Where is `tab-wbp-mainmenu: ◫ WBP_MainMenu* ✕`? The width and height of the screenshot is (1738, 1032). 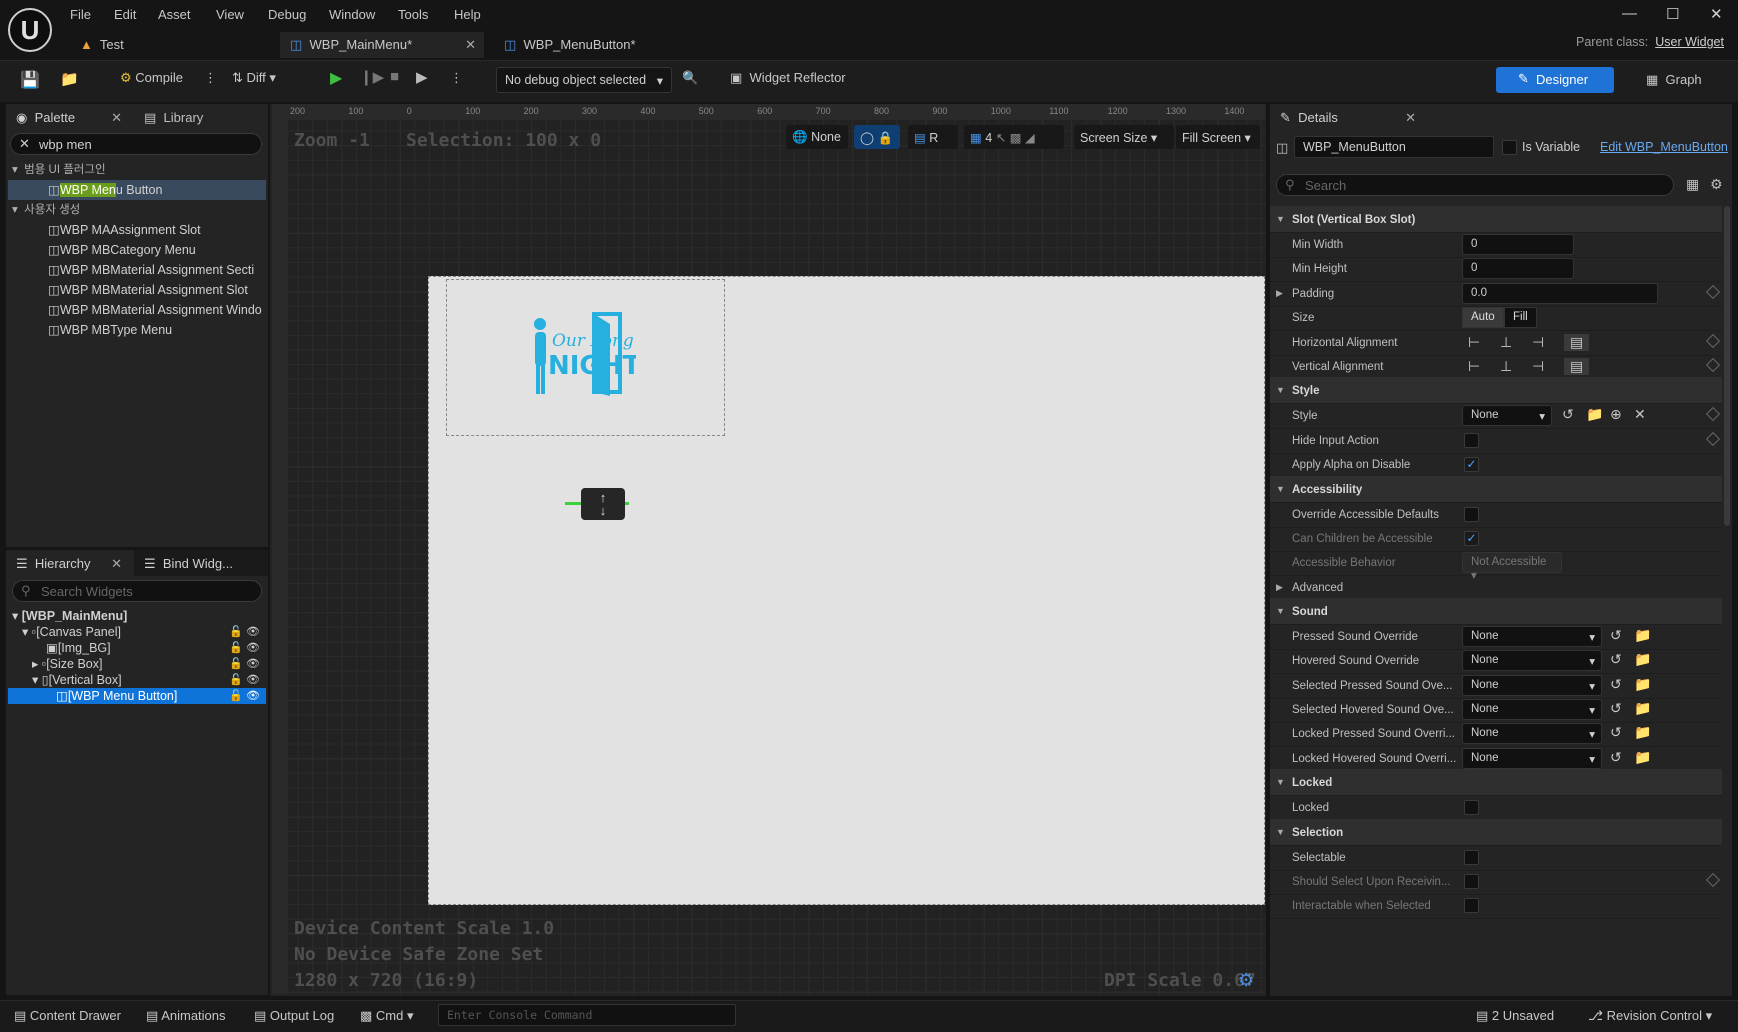
tab-wbp-mainmenu: ◫ WBP_MainMenu* ✕ is located at coordinates (382, 45).